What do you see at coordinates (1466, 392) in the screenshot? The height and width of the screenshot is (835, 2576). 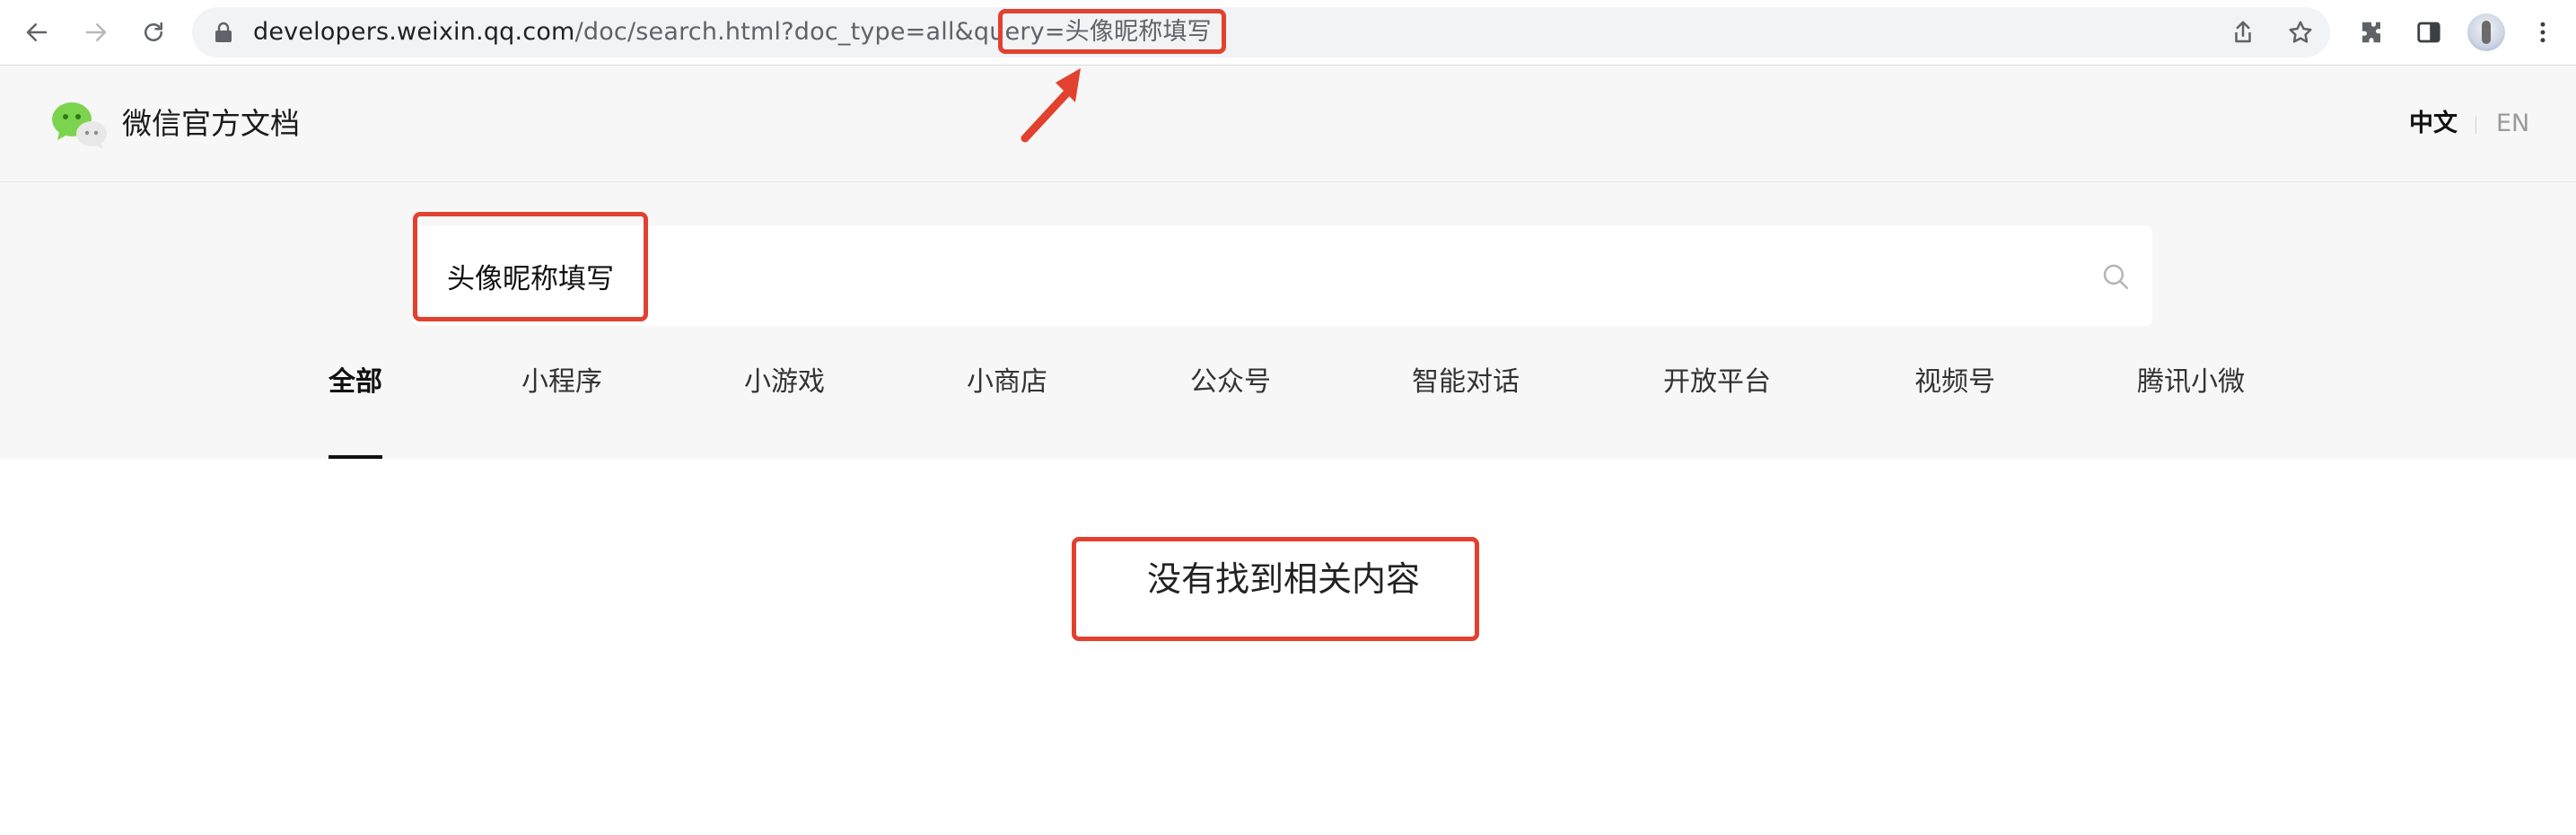 I see `tab-smart-dialog: 智能对话` at bounding box center [1466, 392].